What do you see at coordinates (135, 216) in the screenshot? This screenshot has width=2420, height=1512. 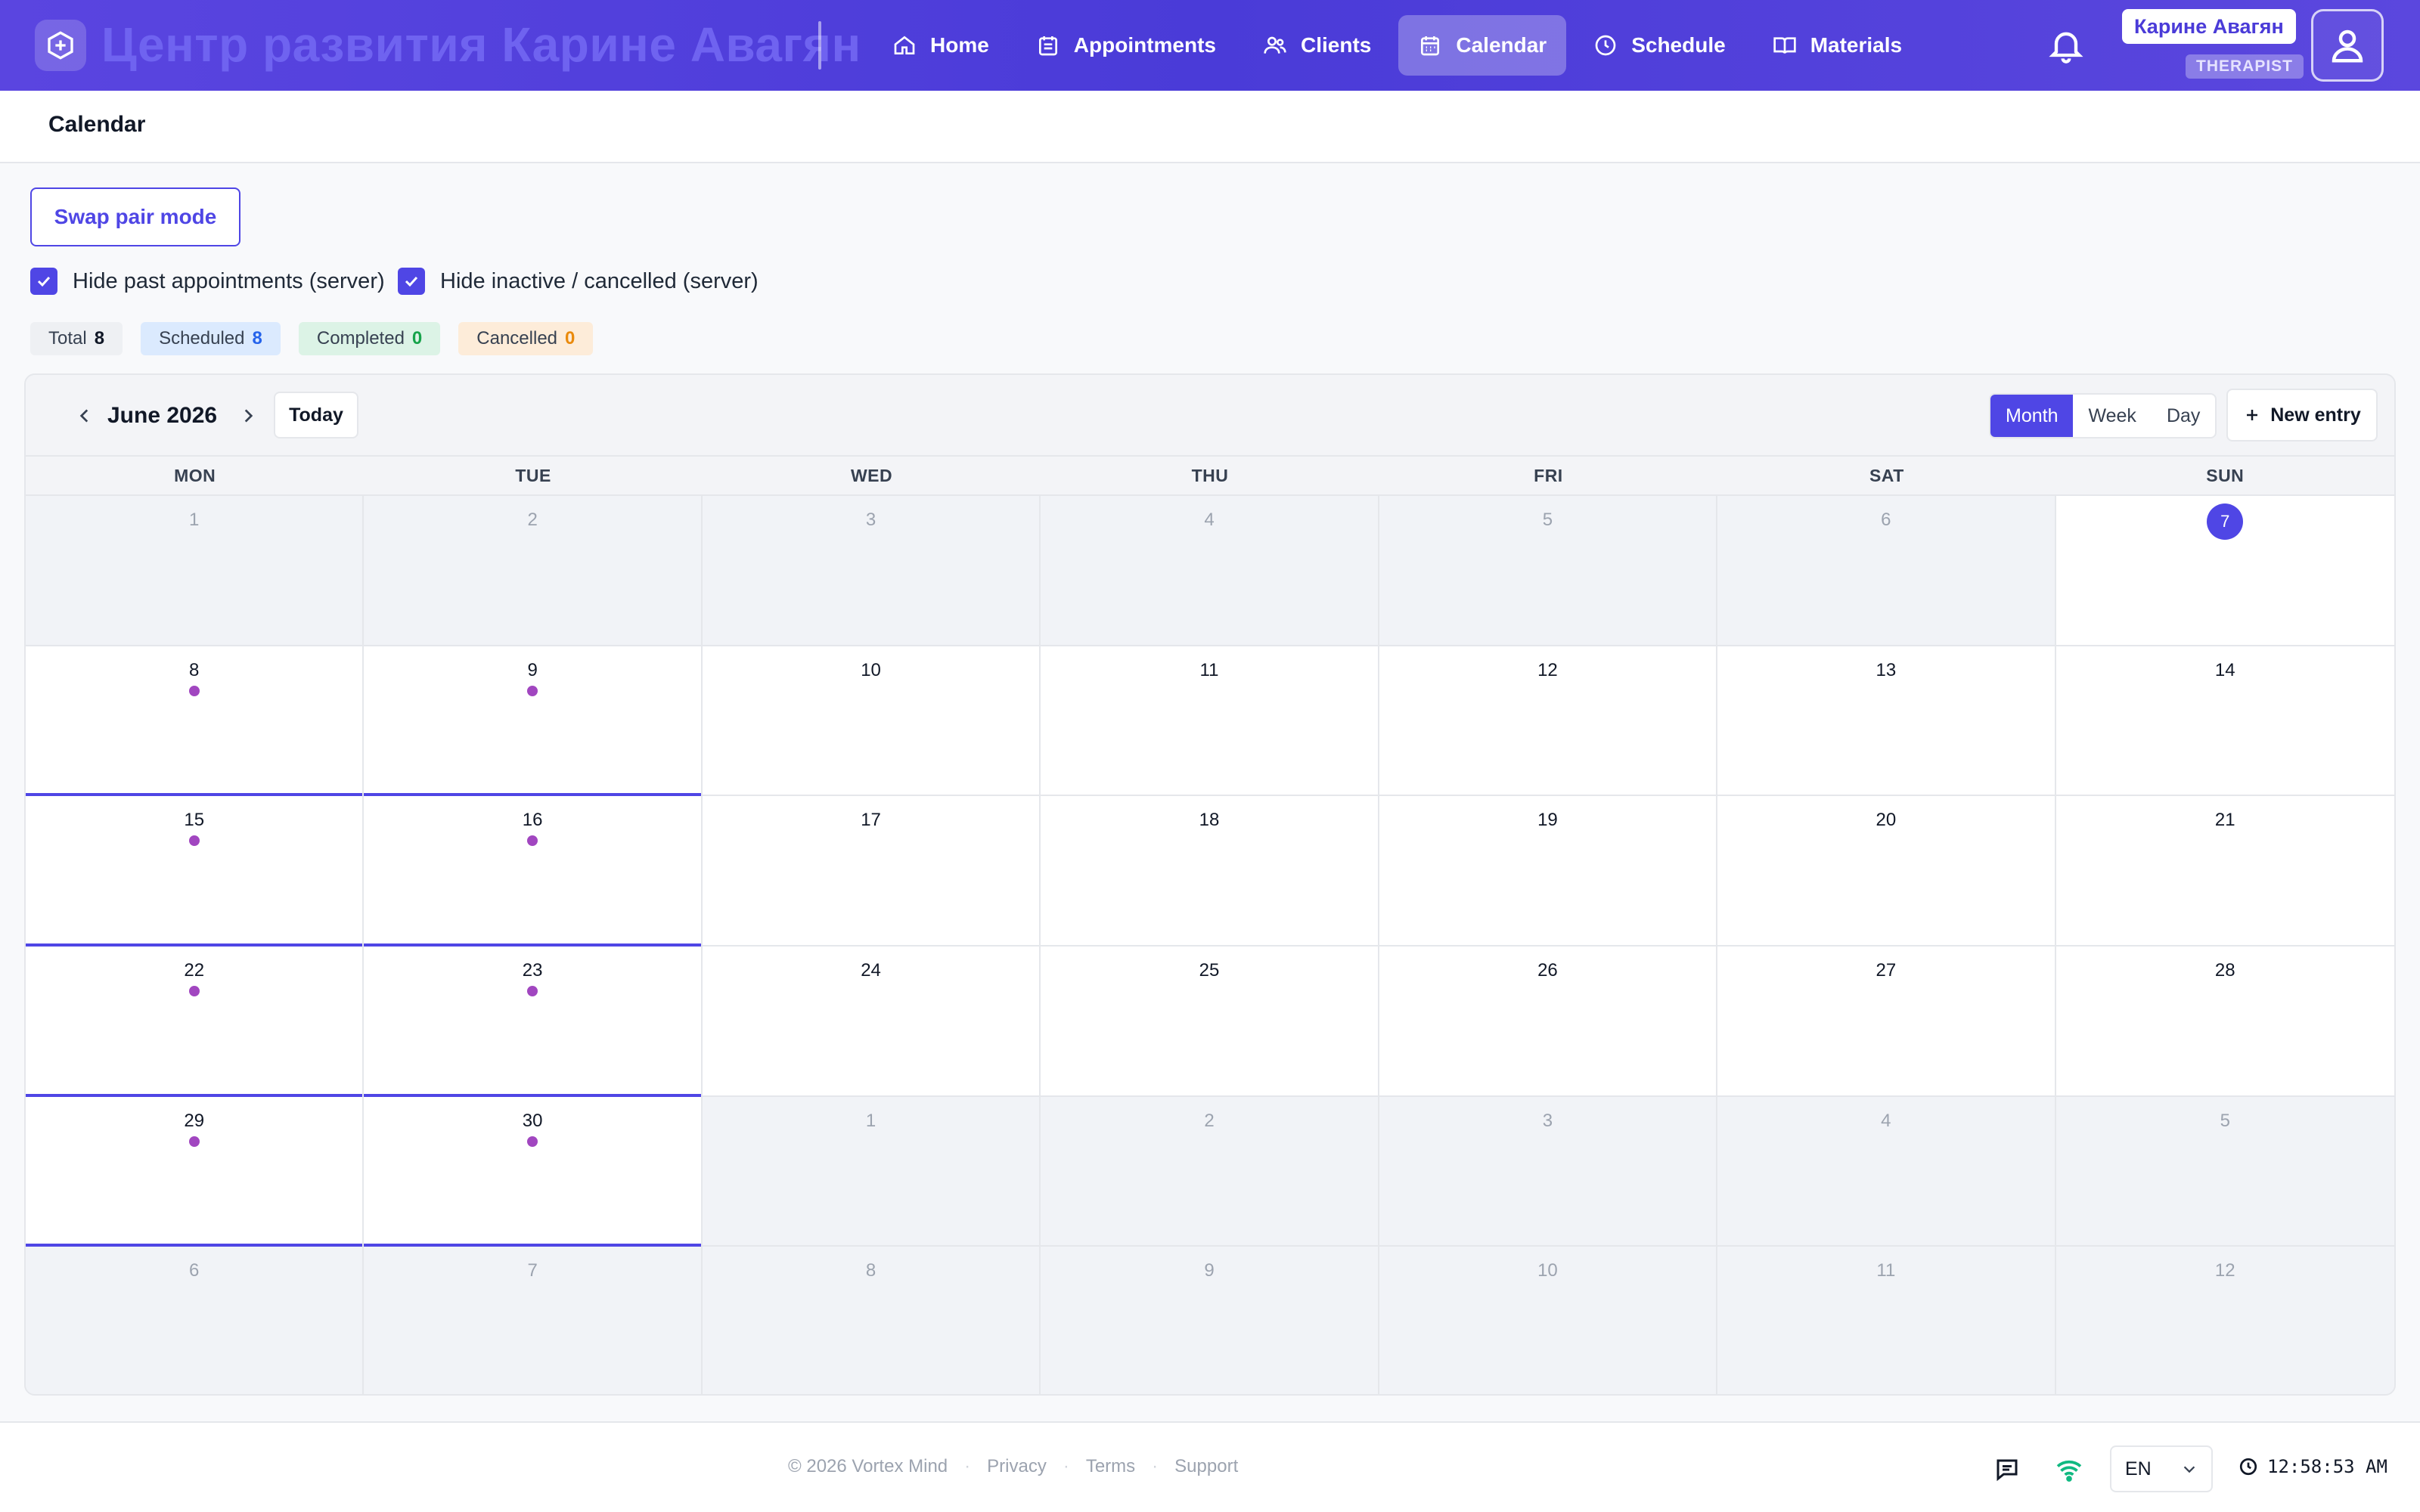 I see `swap-pair-mode-button: Swap pair mode` at bounding box center [135, 216].